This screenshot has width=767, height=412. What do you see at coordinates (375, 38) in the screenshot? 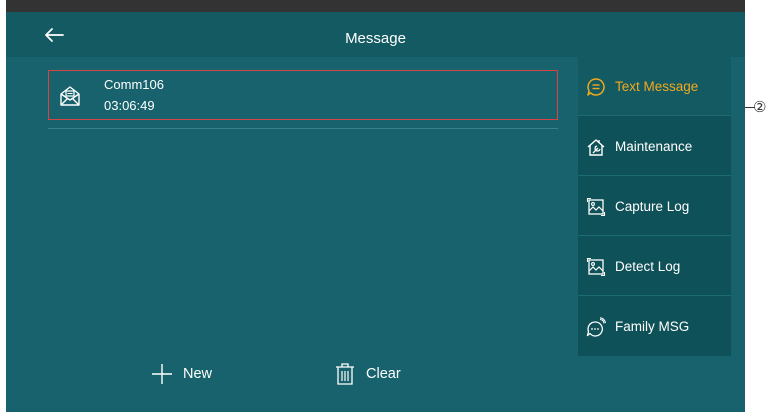
I see `page-title: Message` at bounding box center [375, 38].